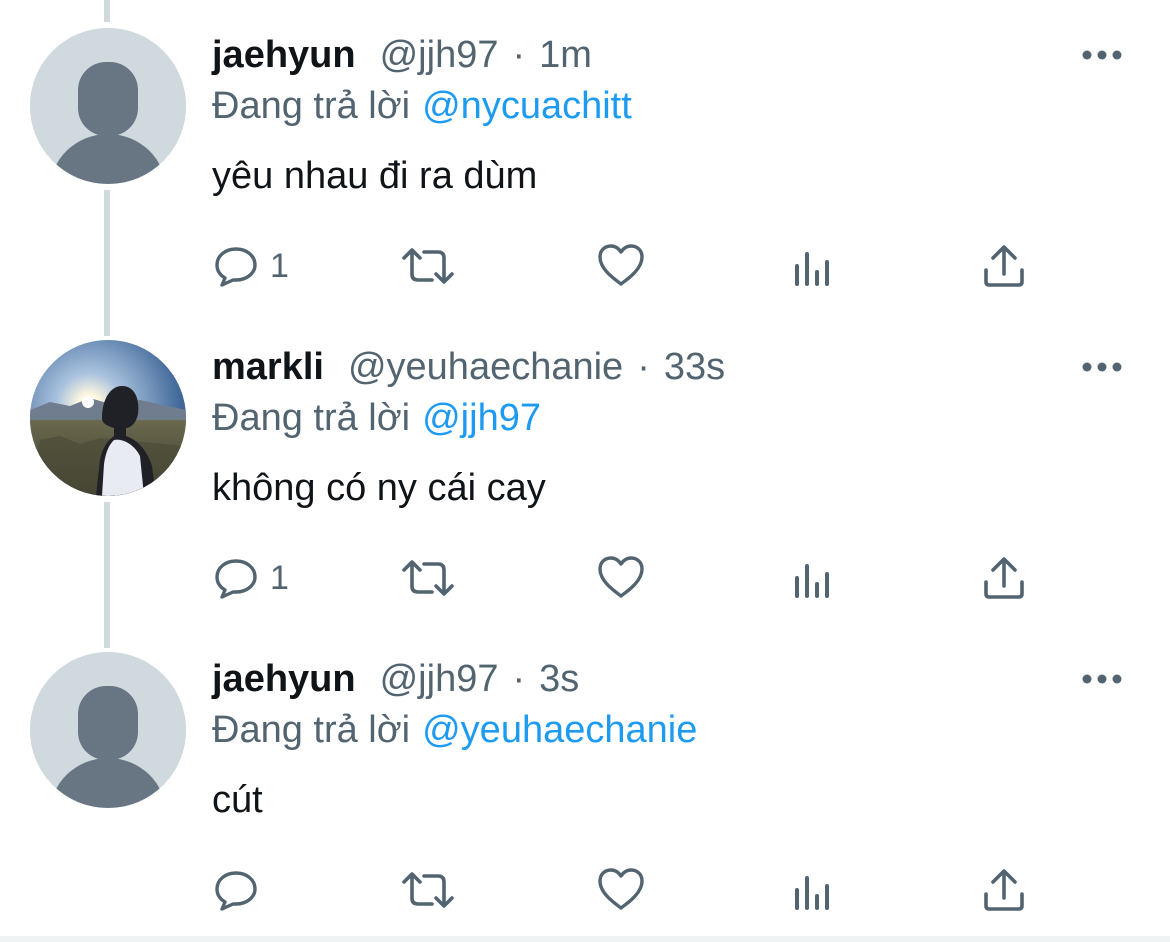 This screenshot has height=942, width=1170. Describe the element at coordinates (559, 730) in the screenshot. I see `replying-to-mention: @yeuhaechanie` at that location.